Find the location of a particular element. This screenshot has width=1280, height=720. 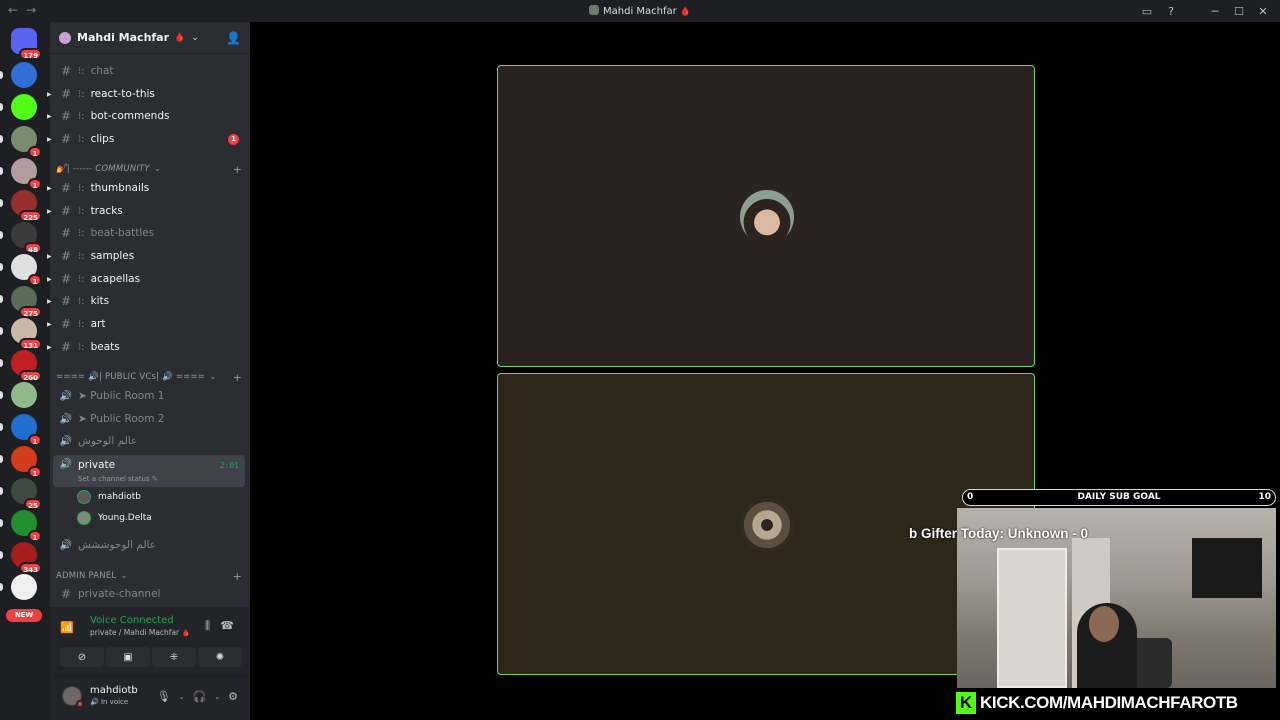

server-icon-server-kick is located at coordinates (24, 107).